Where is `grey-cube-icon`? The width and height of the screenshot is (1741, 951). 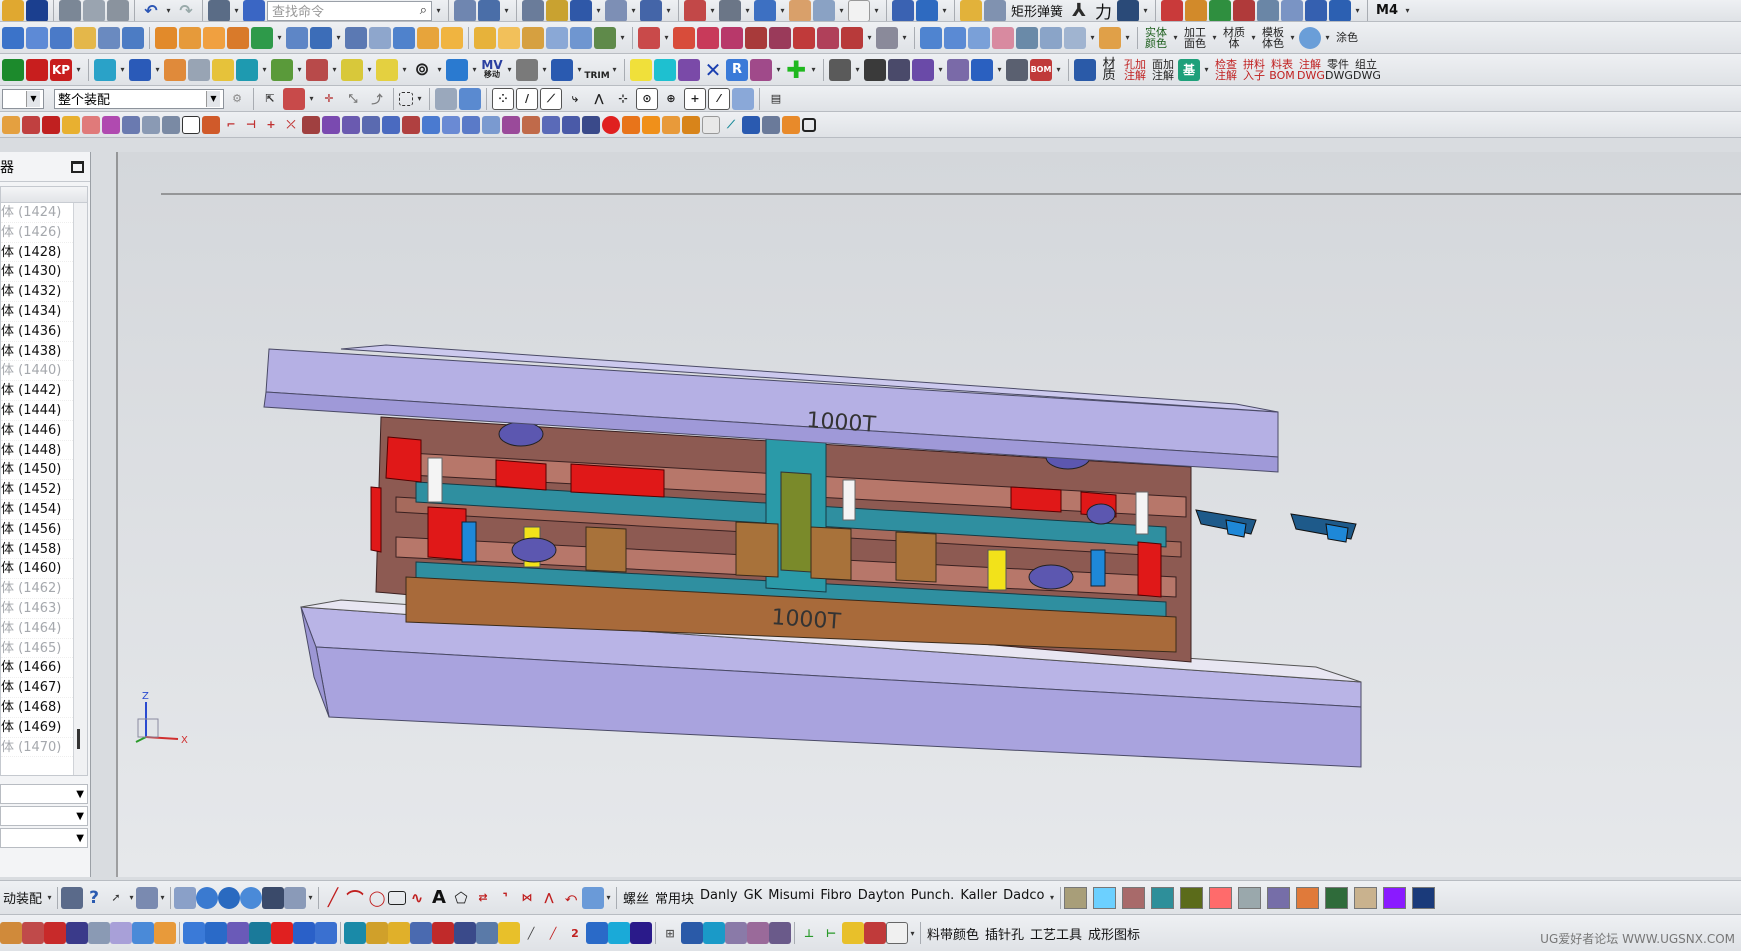 grey-cube-icon is located at coordinates (99, 933).